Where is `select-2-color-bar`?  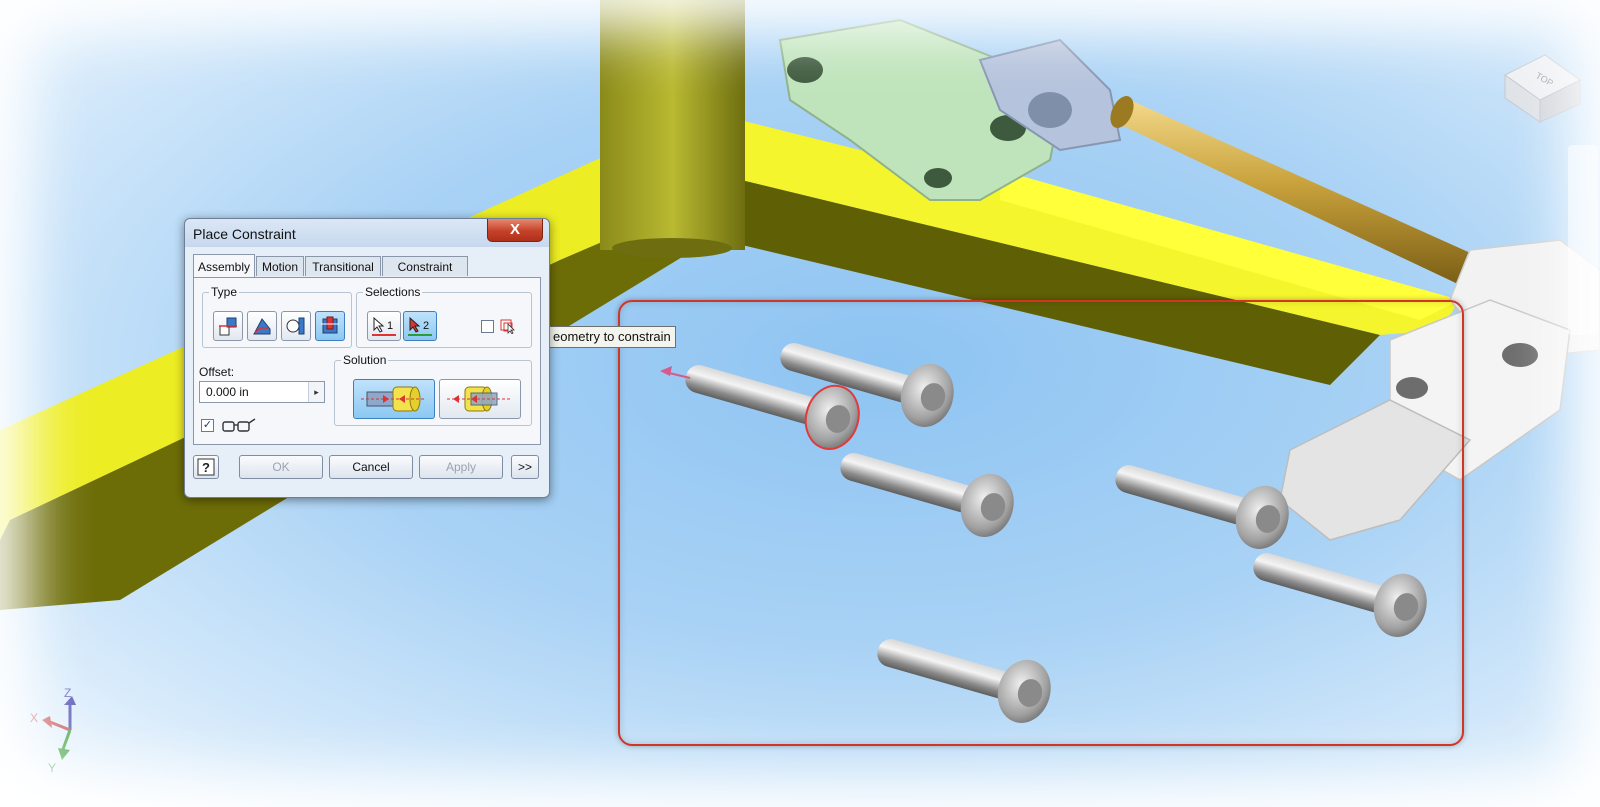 select-2-color-bar is located at coordinates (420, 335).